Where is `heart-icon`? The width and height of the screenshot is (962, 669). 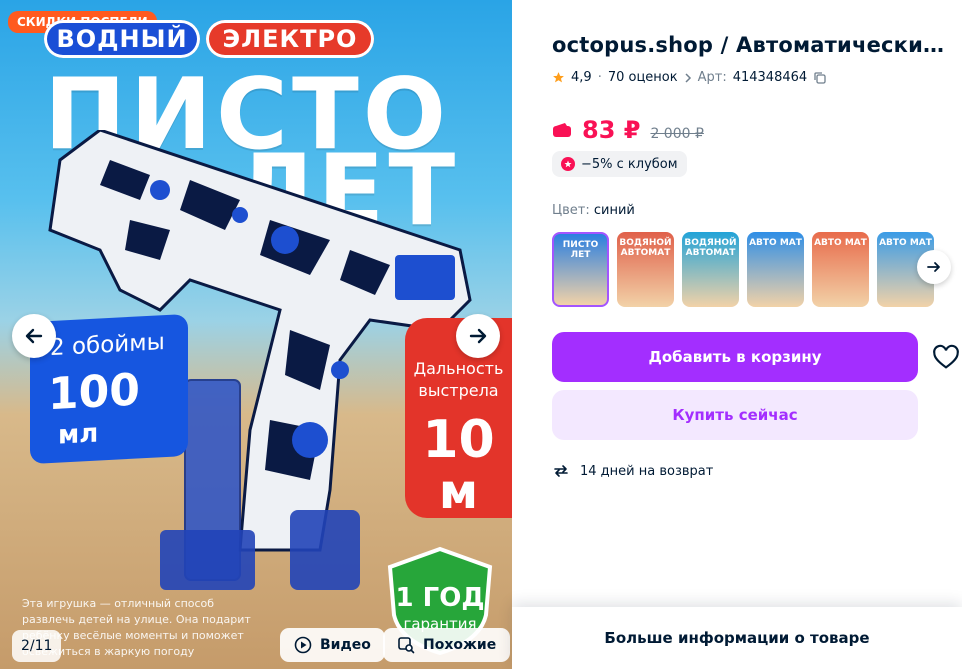
heart-icon is located at coordinates (946, 358).